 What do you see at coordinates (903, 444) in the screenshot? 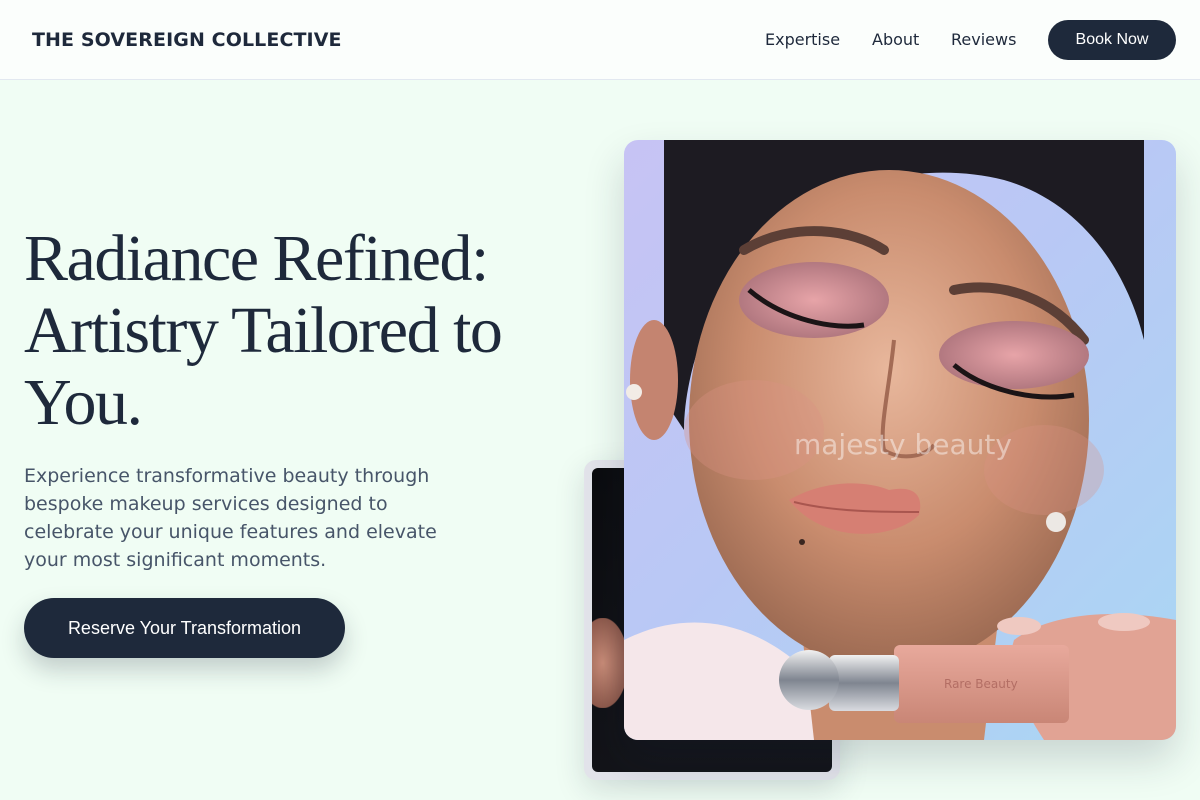
I see `watermark-text: majesty beauty` at bounding box center [903, 444].